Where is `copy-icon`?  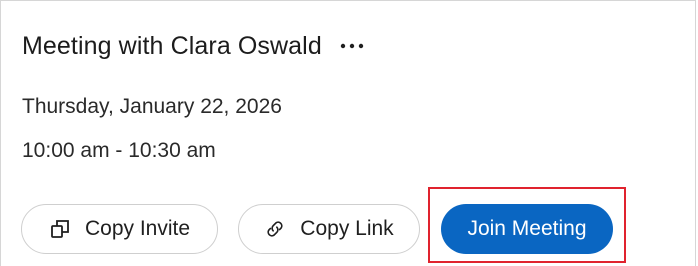
copy-icon is located at coordinates (60, 229).